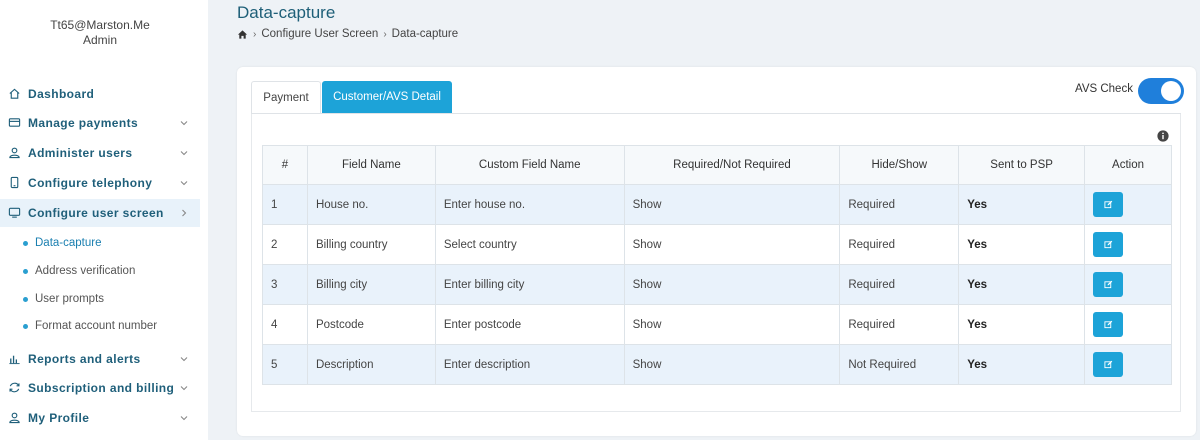  What do you see at coordinates (529, 244) in the screenshot?
I see `cell-custom-field-name: Select country` at bounding box center [529, 244].